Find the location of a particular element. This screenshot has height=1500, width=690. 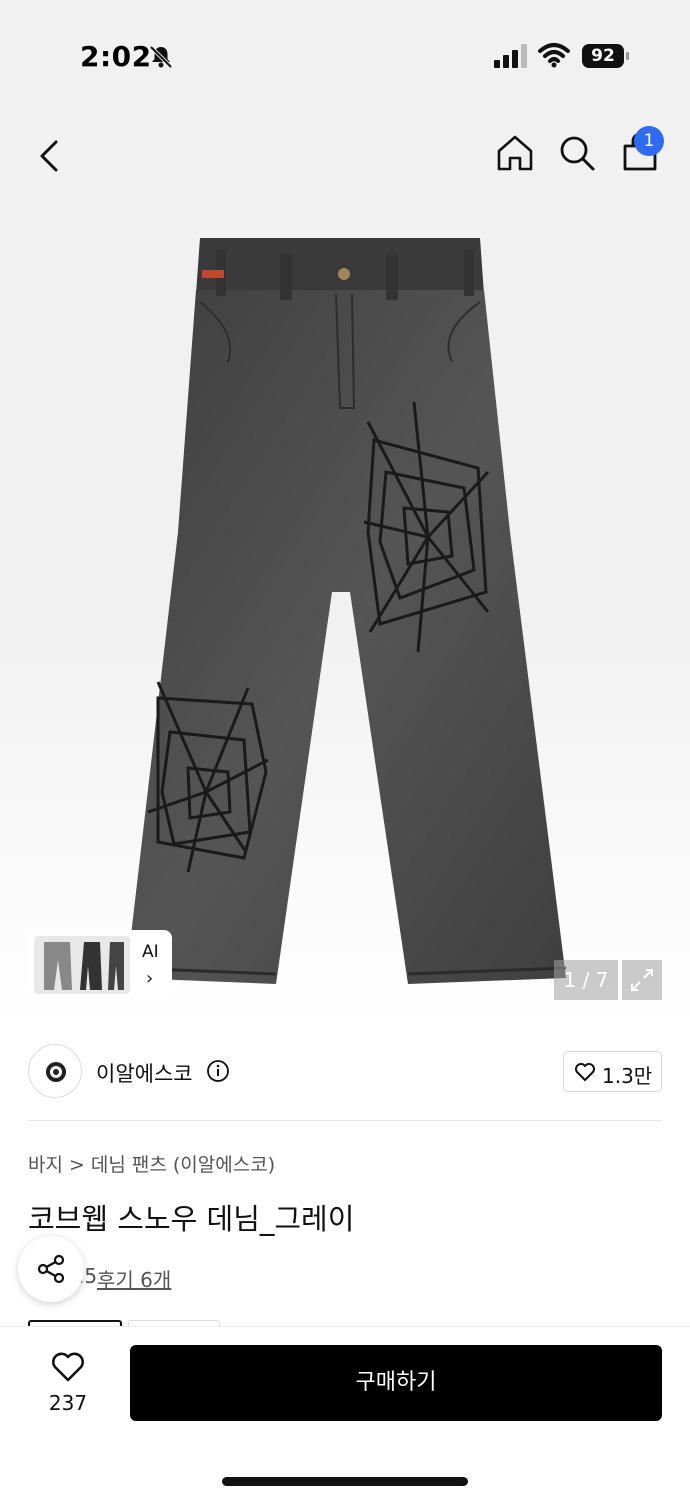

wifi-icon is located at coordinates (554, 55).